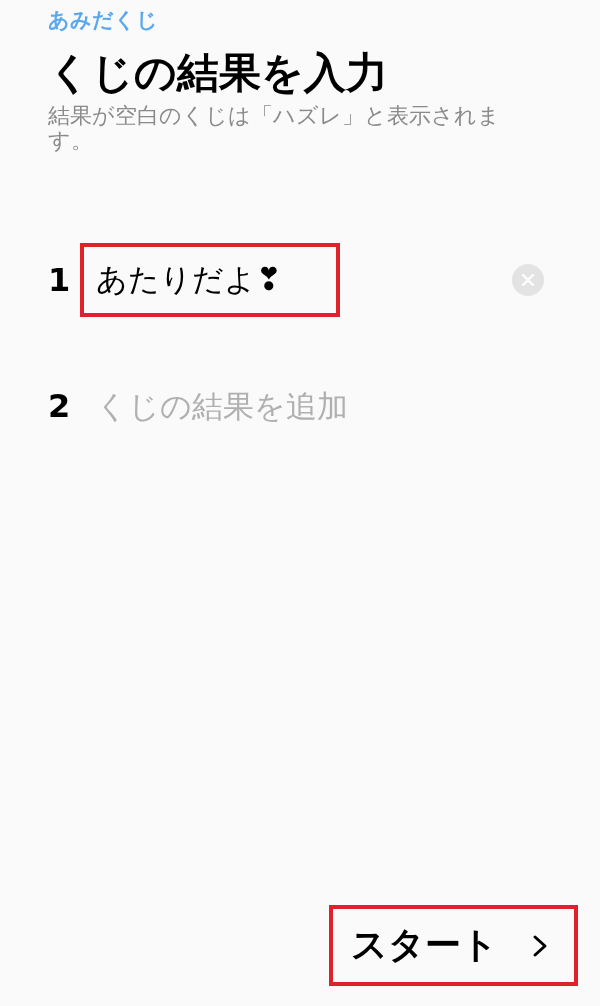 The height and width of the screenshot is (1006, 600). Describe the element at coordinates (453, 945) in the screenshot. I see `start-button: スタート` at that location.